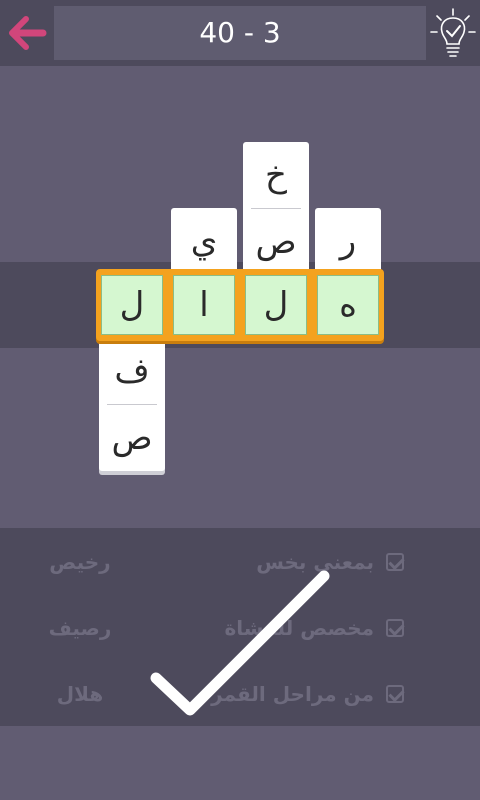 The image size is (480, 800). What do you see at coordinates (80, 628) in the screenshot?
I see `clue-answer: رصيف` at bounding box center [80, 628].